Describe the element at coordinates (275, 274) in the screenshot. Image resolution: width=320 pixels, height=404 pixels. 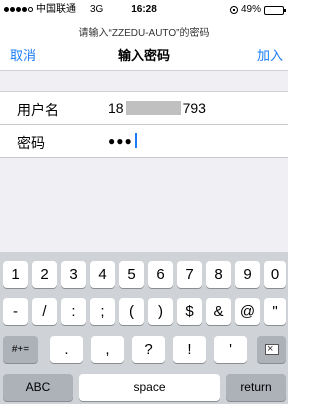
I see `key-0: 0` at that location.